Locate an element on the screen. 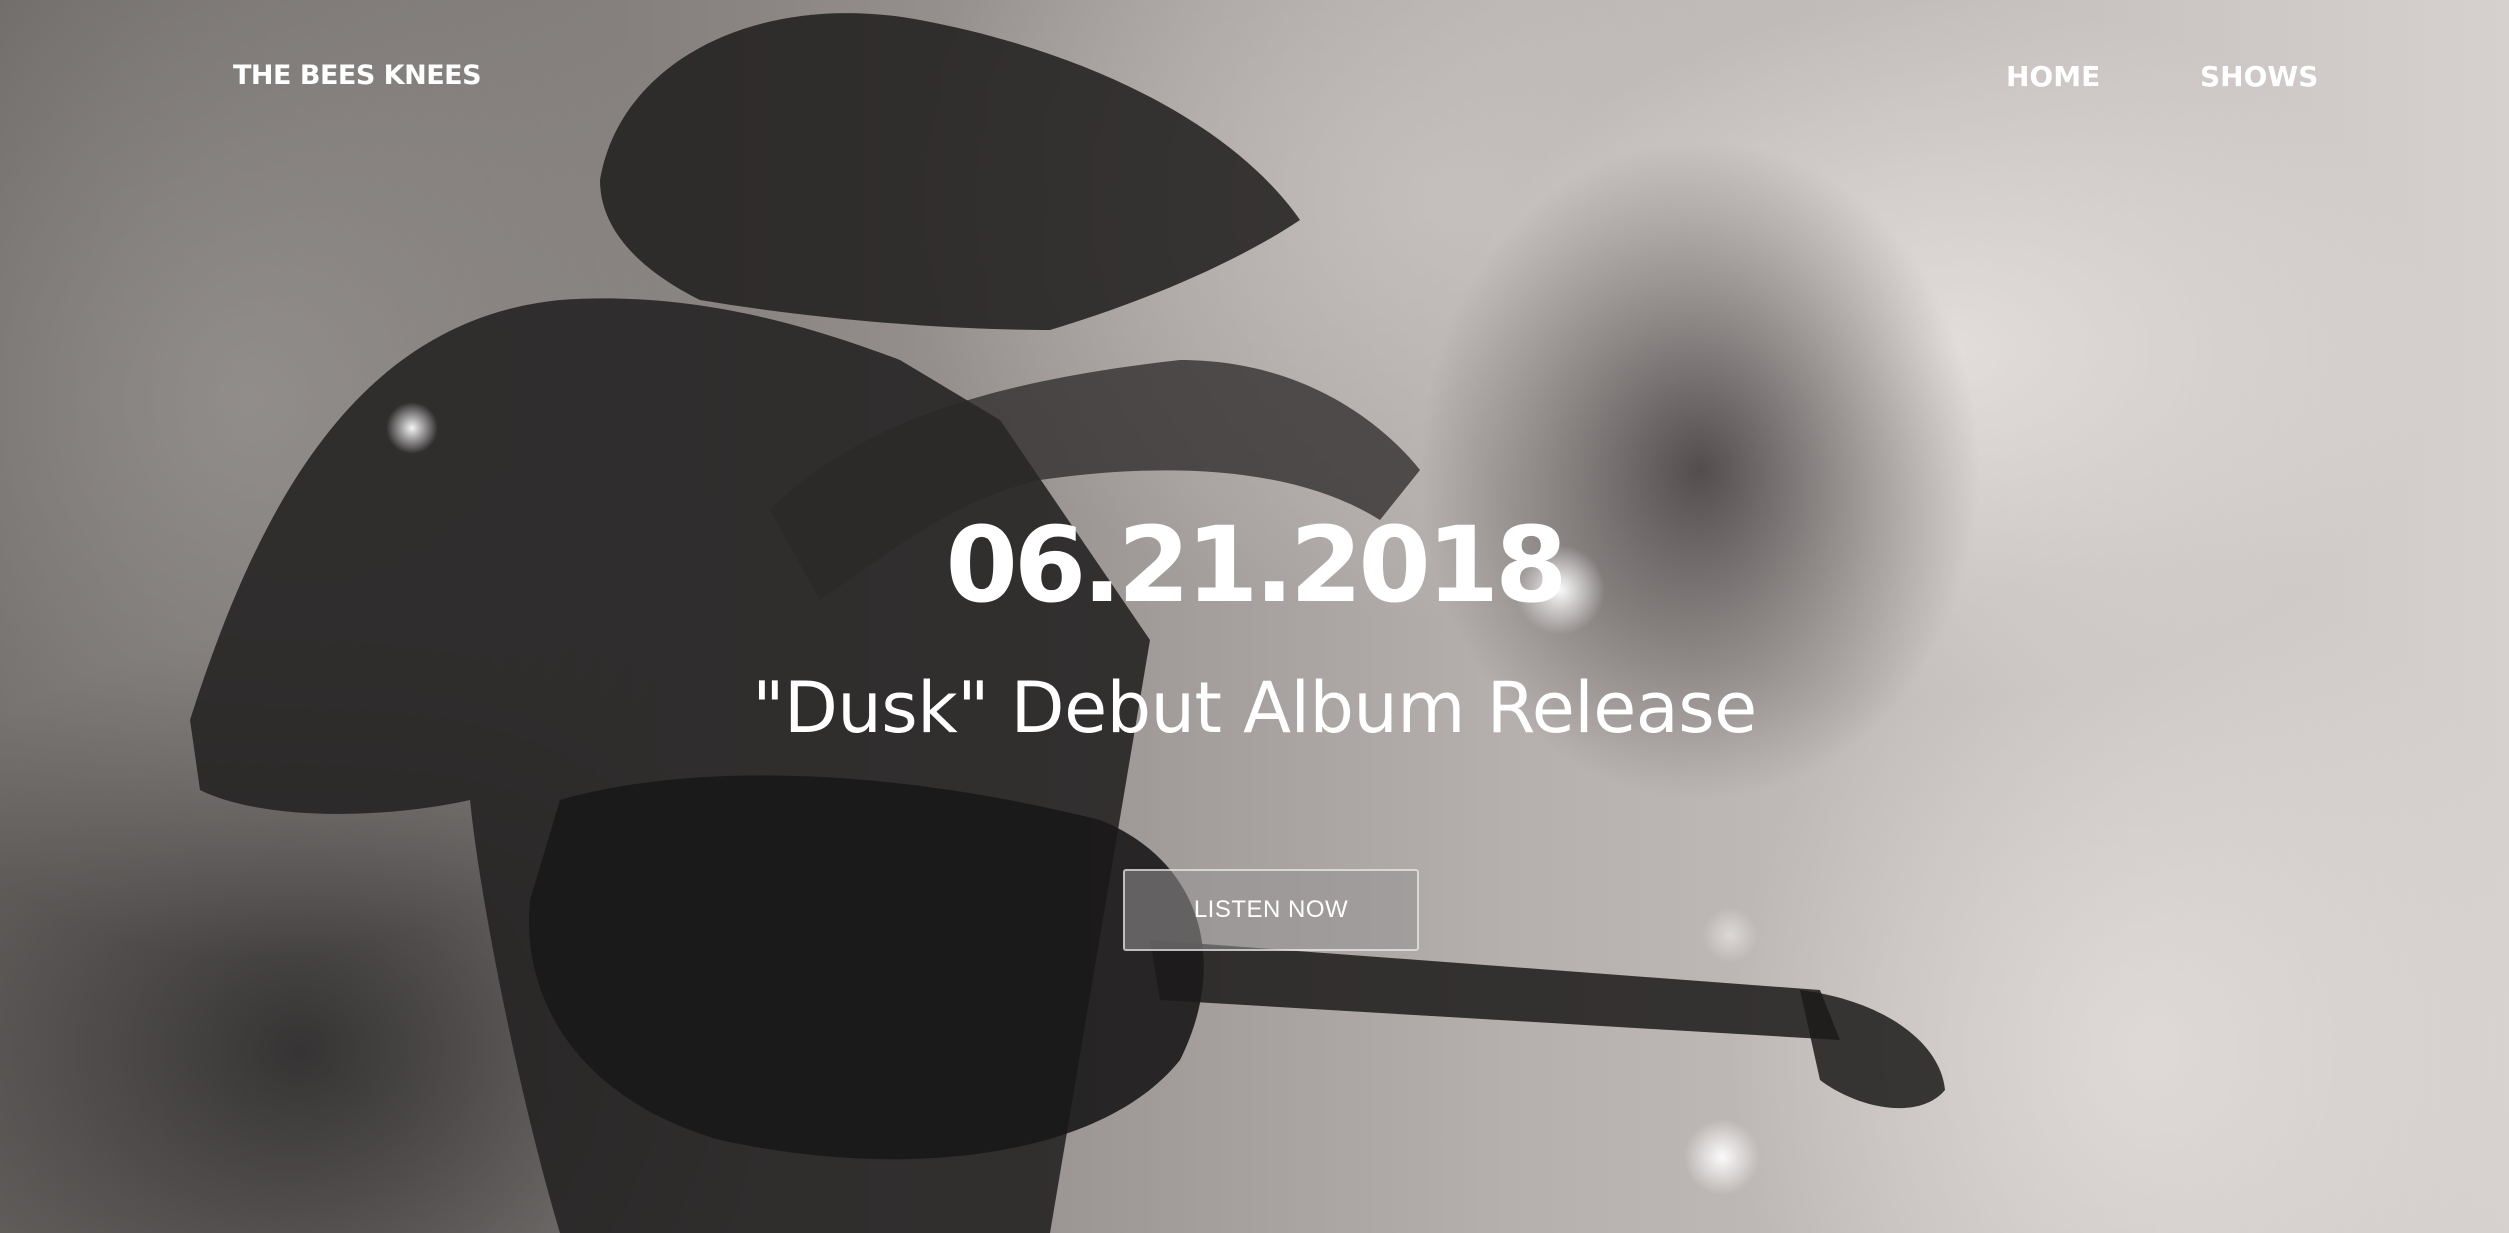  release-date: 06.21.2018 is located at coordinates (1256, 565).